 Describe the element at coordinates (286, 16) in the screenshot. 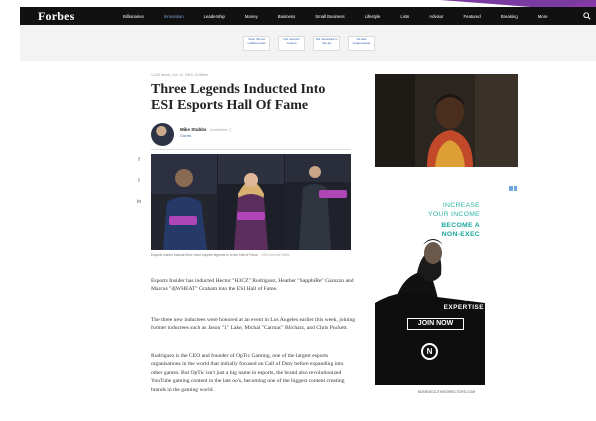

I see `nav-item-business: Business` at that location.